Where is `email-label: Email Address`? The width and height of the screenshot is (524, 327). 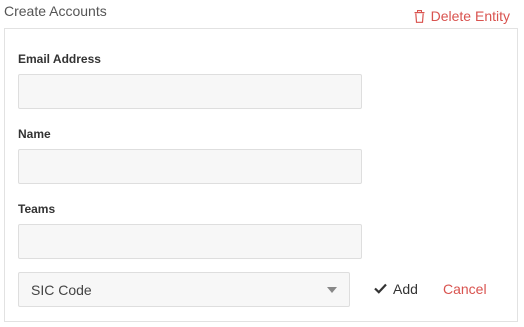 email-label: Email Address is located at coordinates (59, 59).